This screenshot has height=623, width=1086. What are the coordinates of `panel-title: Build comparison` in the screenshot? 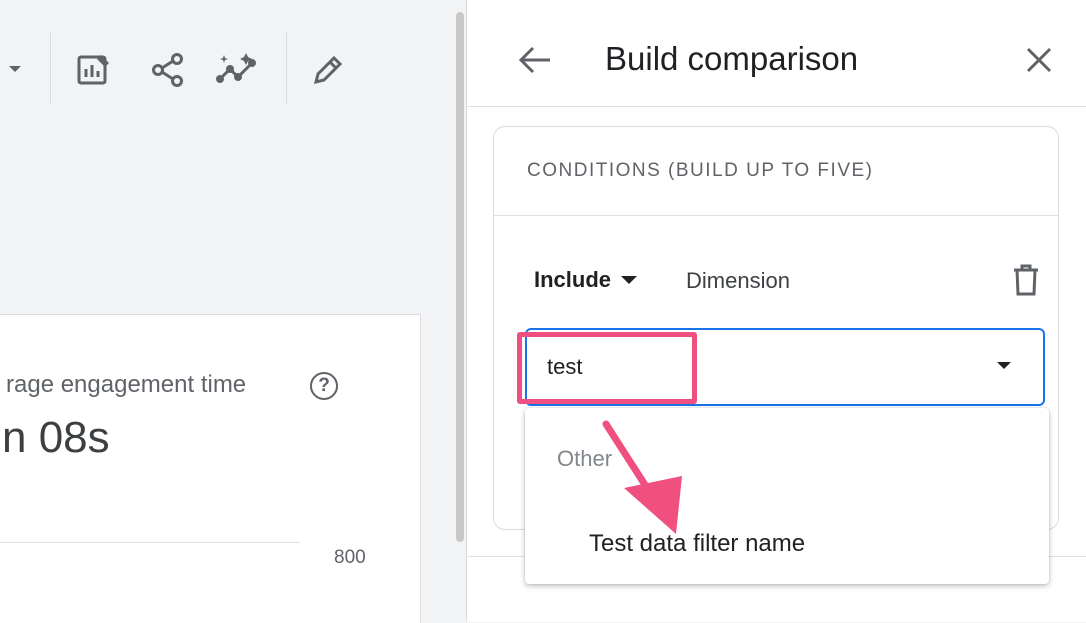 It's located at (732, 58).